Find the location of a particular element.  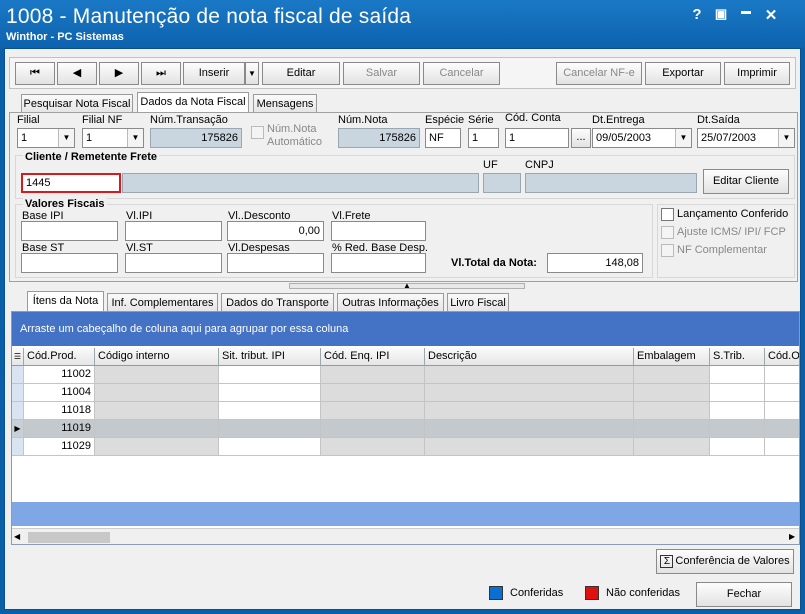

especie-field: NF is located at coordinates (443, 138).